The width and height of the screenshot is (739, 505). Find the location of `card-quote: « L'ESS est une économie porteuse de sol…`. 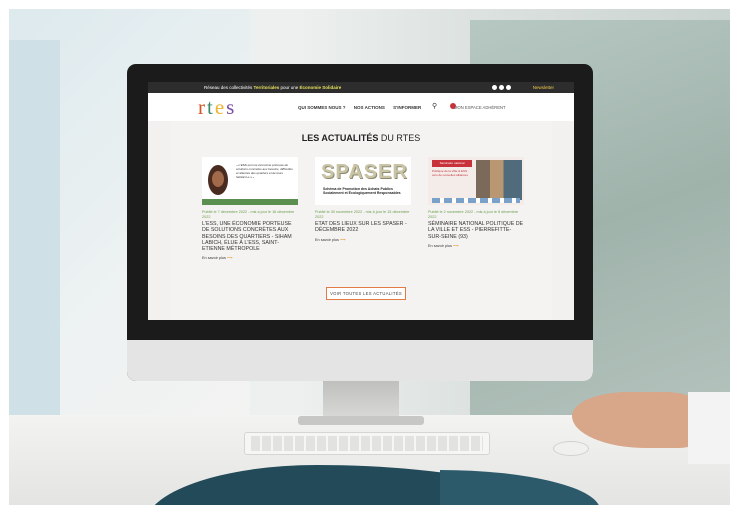

card-quote: « L'ESS est une économie porteuse de sol… is located at coordinates (264, 171).